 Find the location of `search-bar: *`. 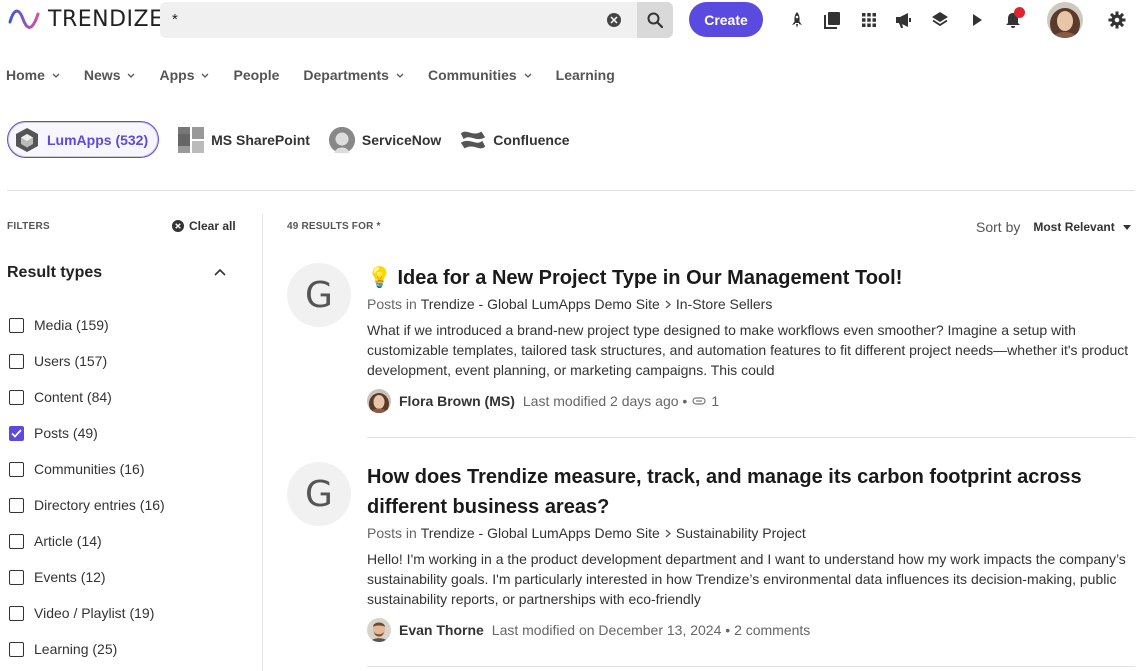

search-bar: * is located at coordinates (416, 20).